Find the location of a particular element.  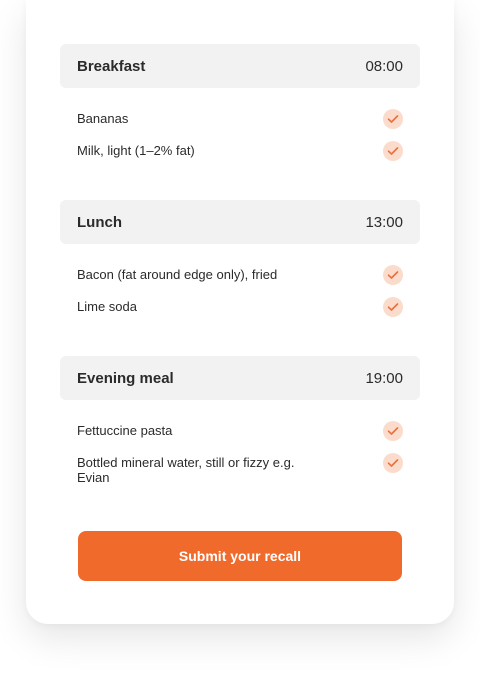

food-item-label: Milk, light (1–2% fat) is located at coordinates (136, 150).